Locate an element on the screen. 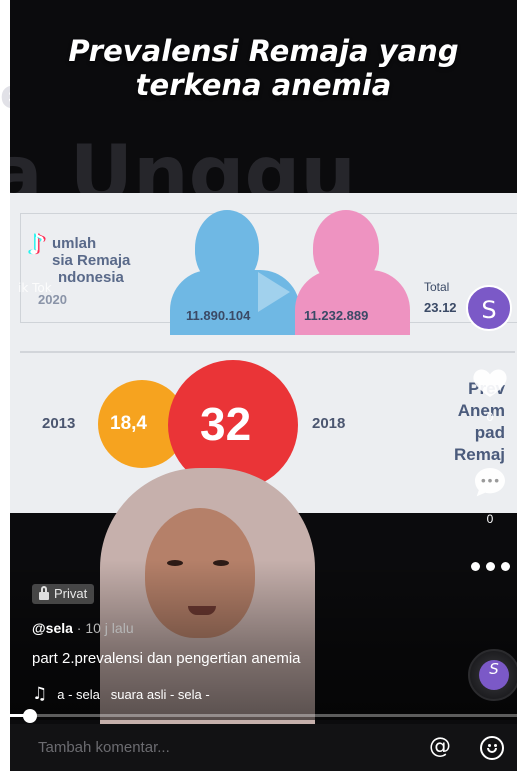  value-2018: 32 is located at coordinates (226, 424).